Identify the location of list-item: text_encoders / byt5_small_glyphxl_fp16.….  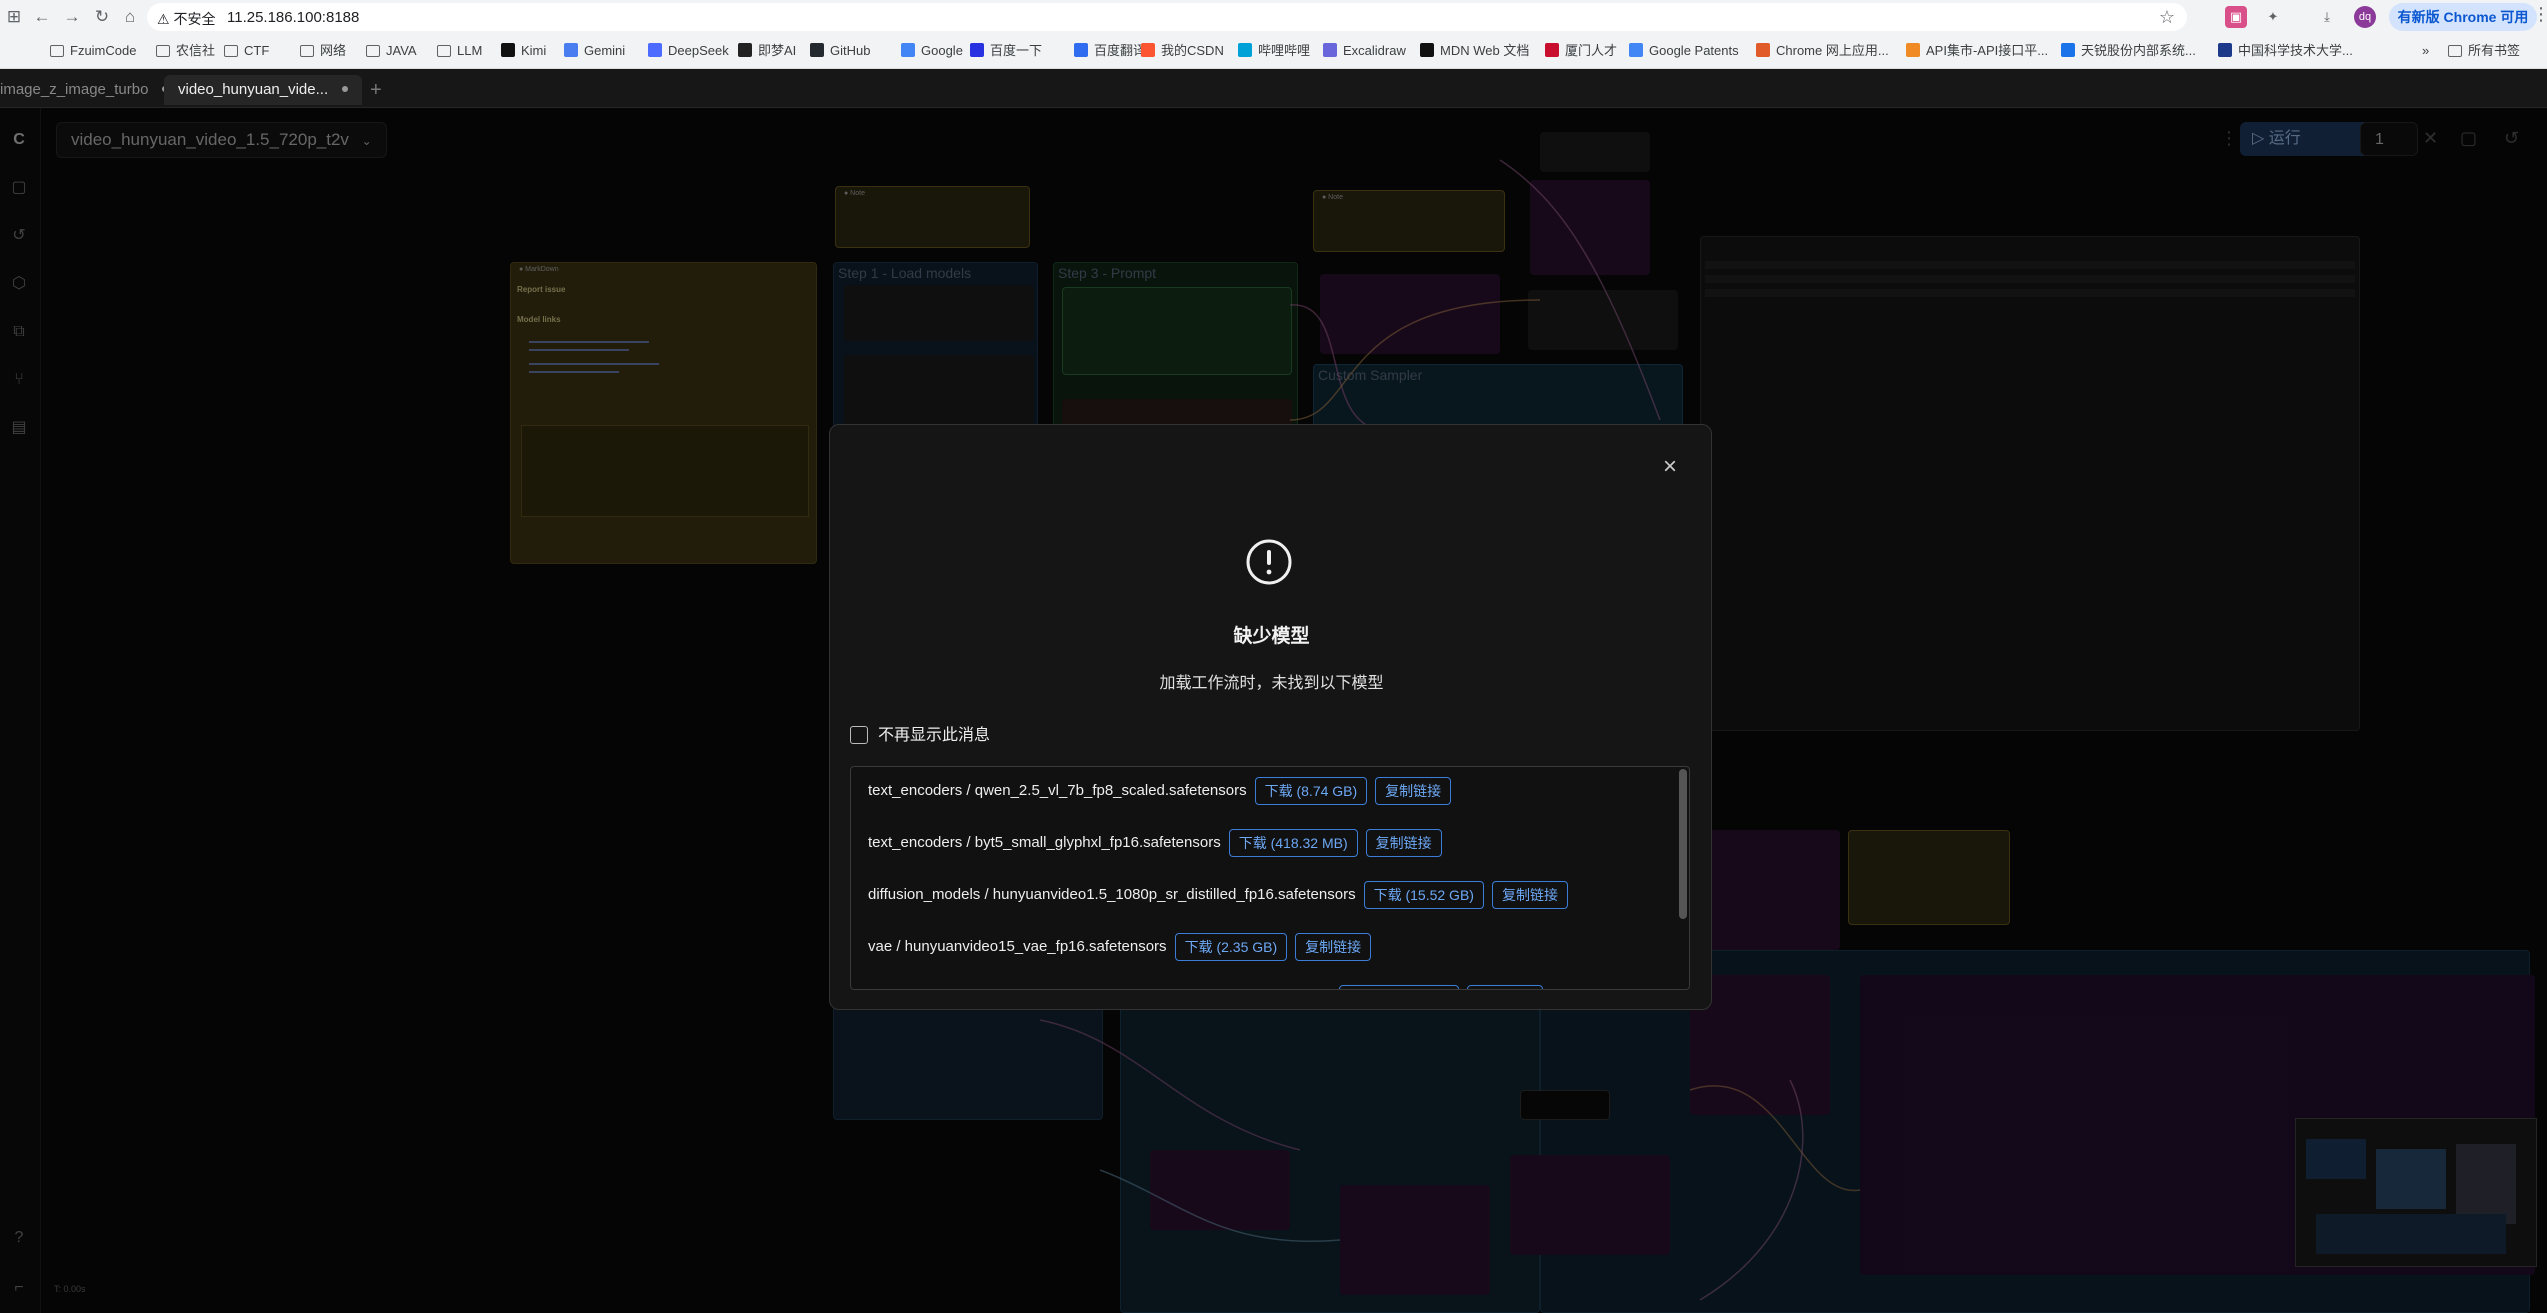
(1155, 843).